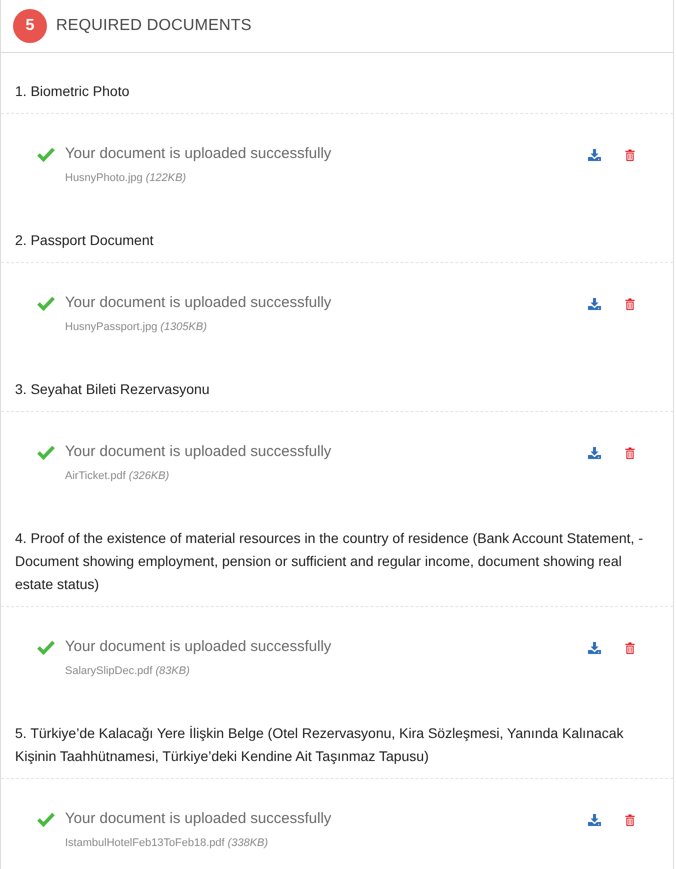 The width and height of the screenshot is (676, 869). I want to click on document-title: 3. Seyahat Bileti Rezervasyonu, so click(113, 389).